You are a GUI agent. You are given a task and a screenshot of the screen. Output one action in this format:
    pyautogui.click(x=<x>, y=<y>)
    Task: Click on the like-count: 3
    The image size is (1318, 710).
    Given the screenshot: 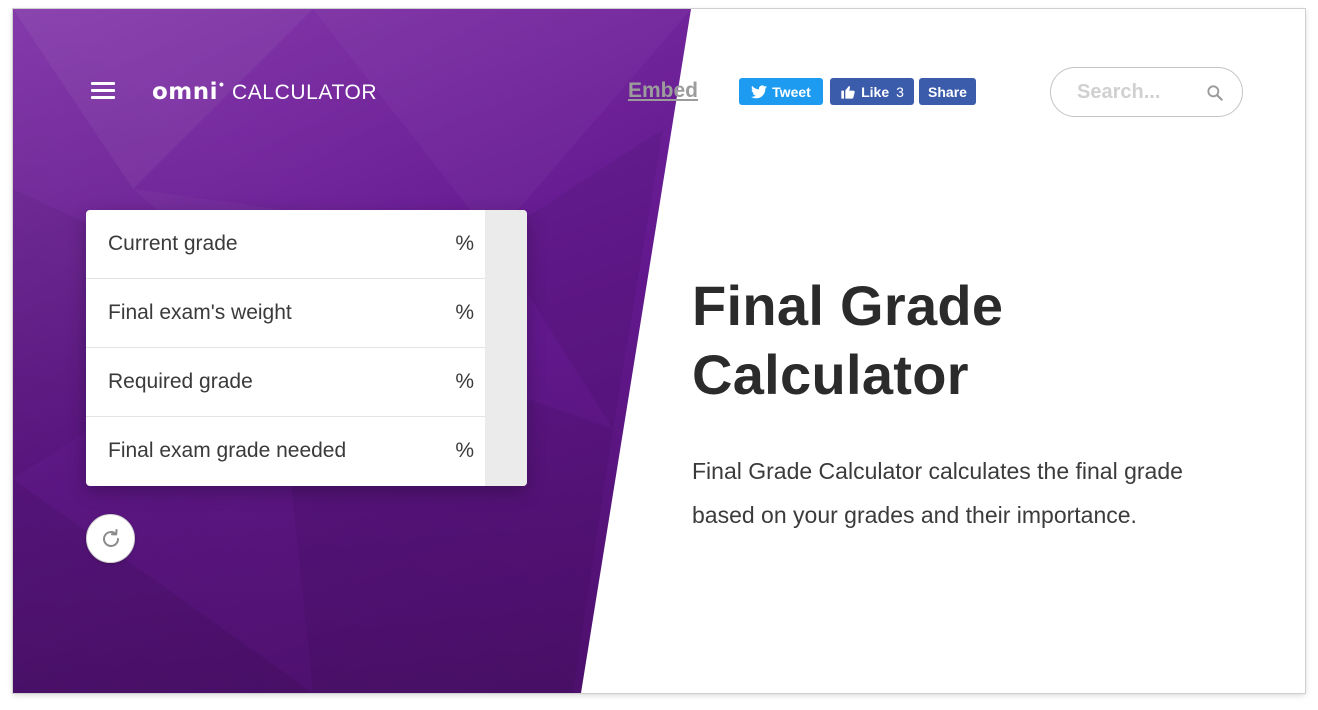 What is the action you would take?
    pyautogui.click(x=900, y=91)
    